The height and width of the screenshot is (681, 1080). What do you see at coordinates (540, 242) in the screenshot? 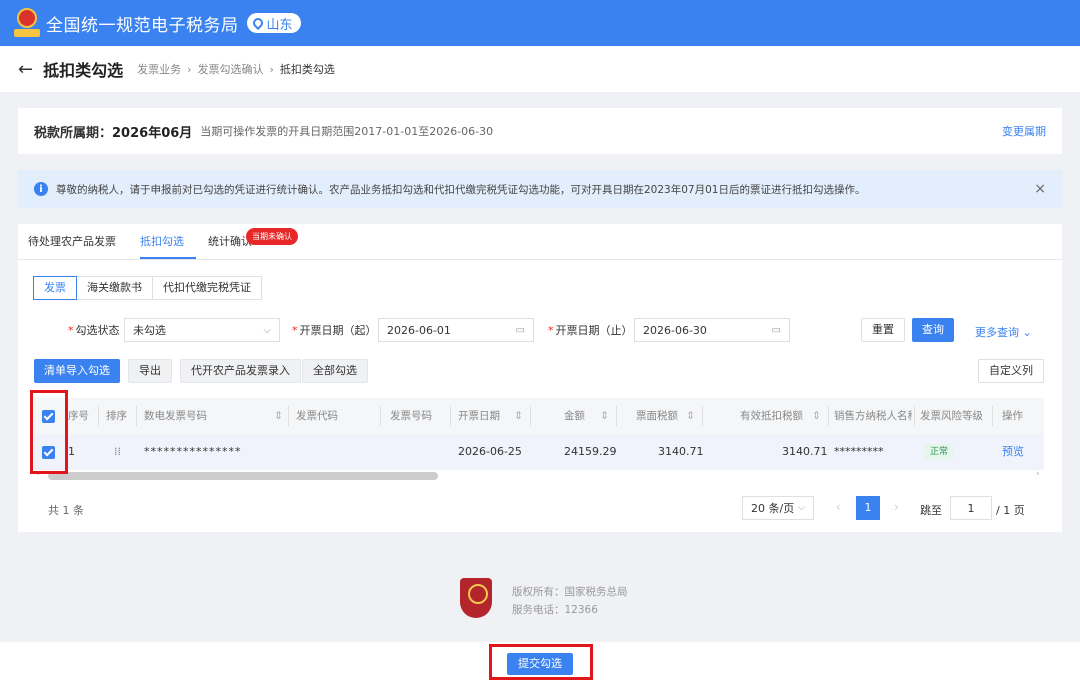
I see `tab-bar: 待处理农产品发票 抵扣勾选 统计确认 当期未确认` at bounding box center [540, 242].